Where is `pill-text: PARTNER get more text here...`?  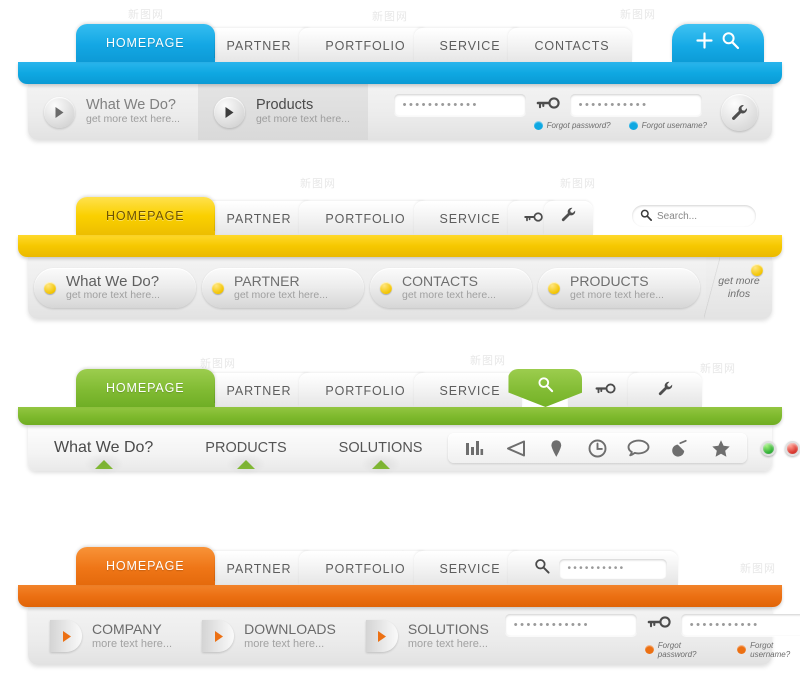 pill-text: PARTNER get more text here... is located at coordinates (281, 288).